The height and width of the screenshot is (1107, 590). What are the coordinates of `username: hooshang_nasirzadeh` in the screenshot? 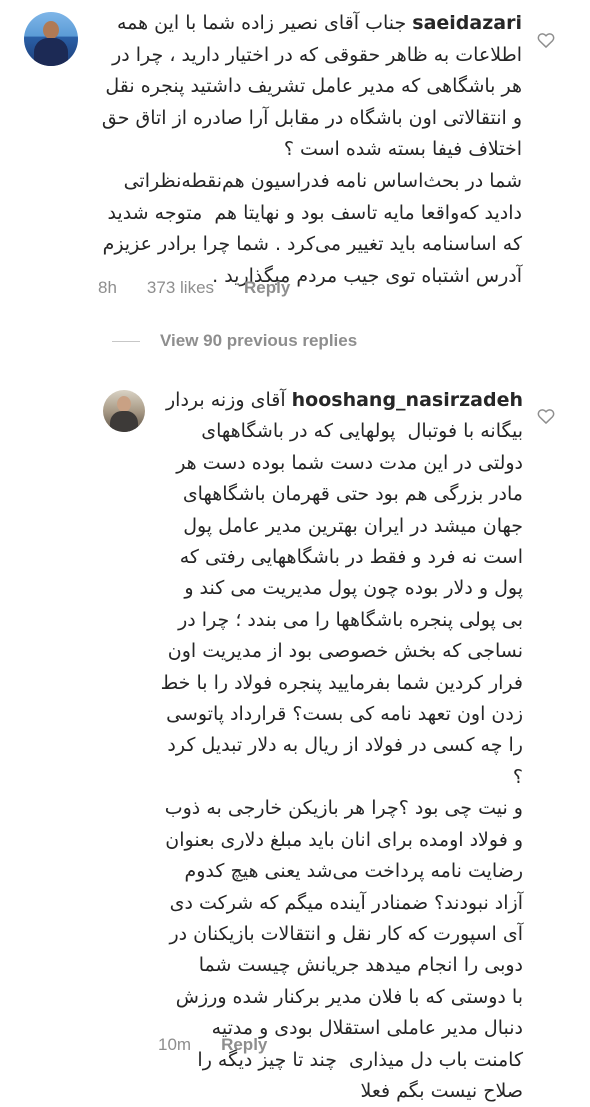 It's located at (407, 400).